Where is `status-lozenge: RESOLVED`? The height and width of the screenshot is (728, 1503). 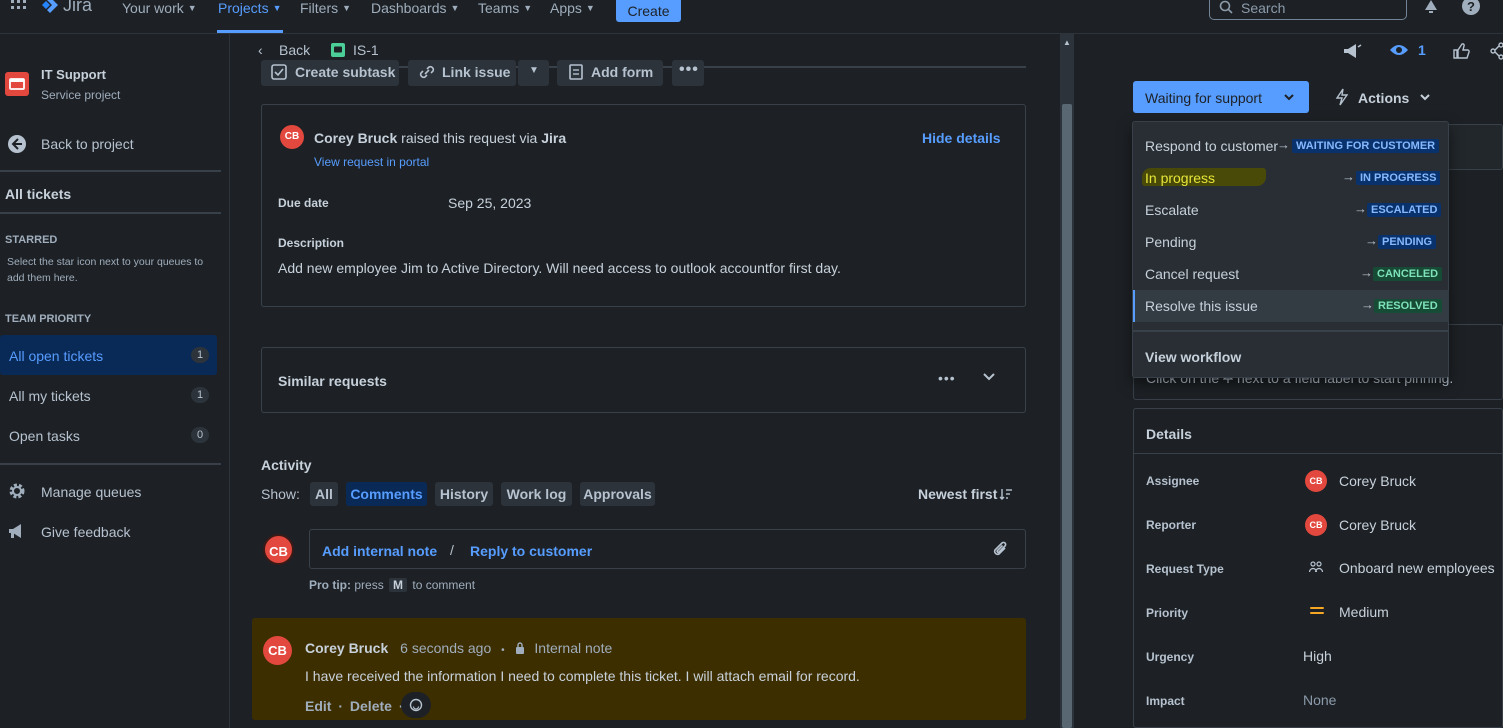 status-lozenge: RESOLVED is located at coordinates (1408, 306).